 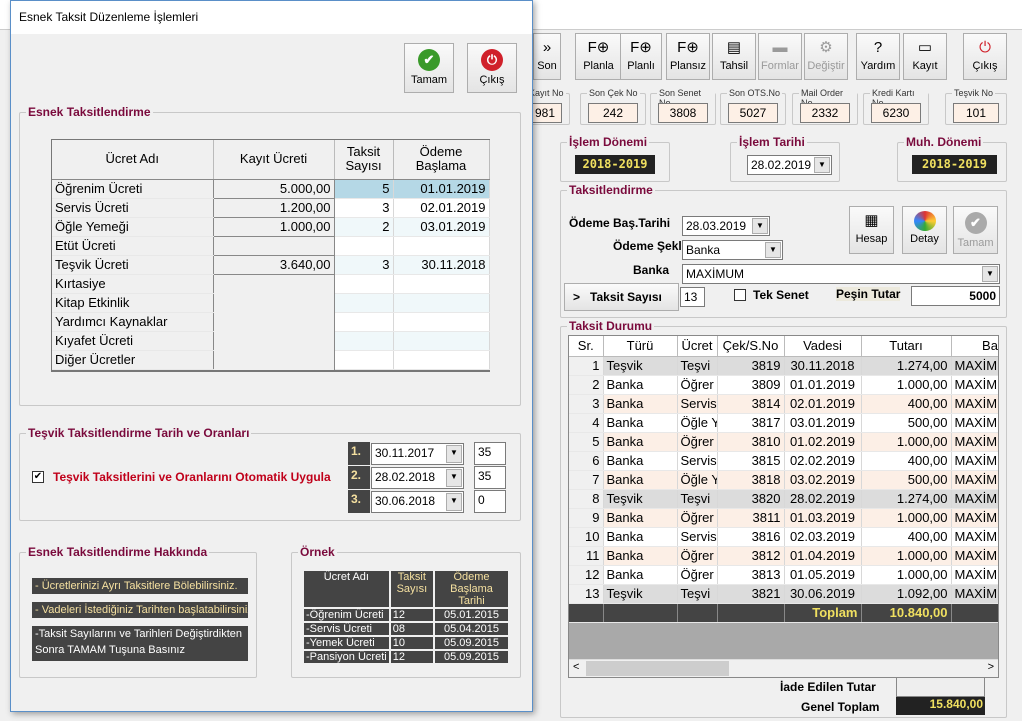 I want to click on table-row: Diğer Ücretler, so click(x=271, y=360).